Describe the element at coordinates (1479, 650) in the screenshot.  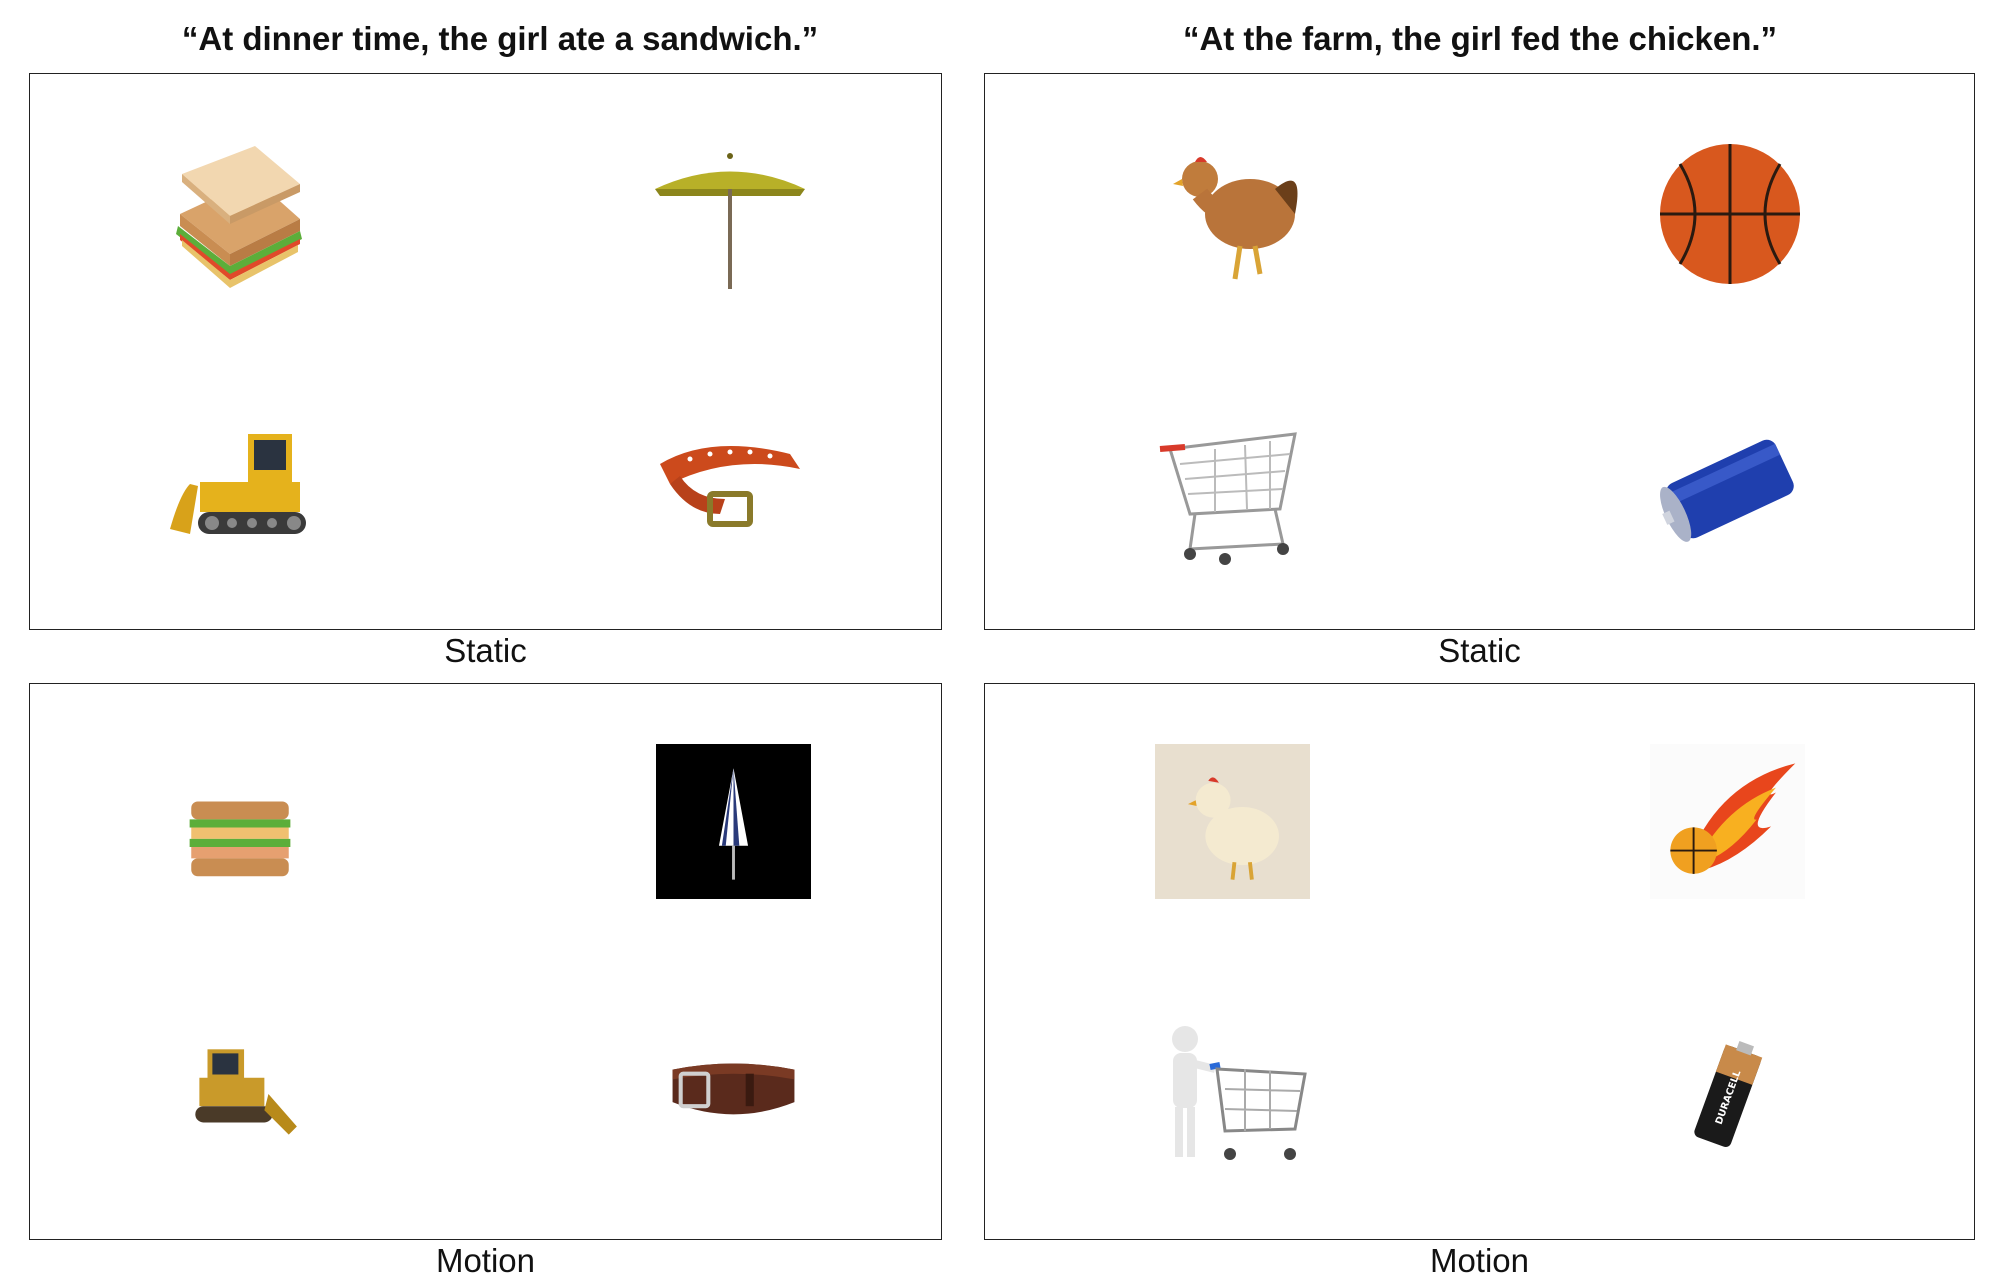
I see `condition-label-static-right: Static` at that location.